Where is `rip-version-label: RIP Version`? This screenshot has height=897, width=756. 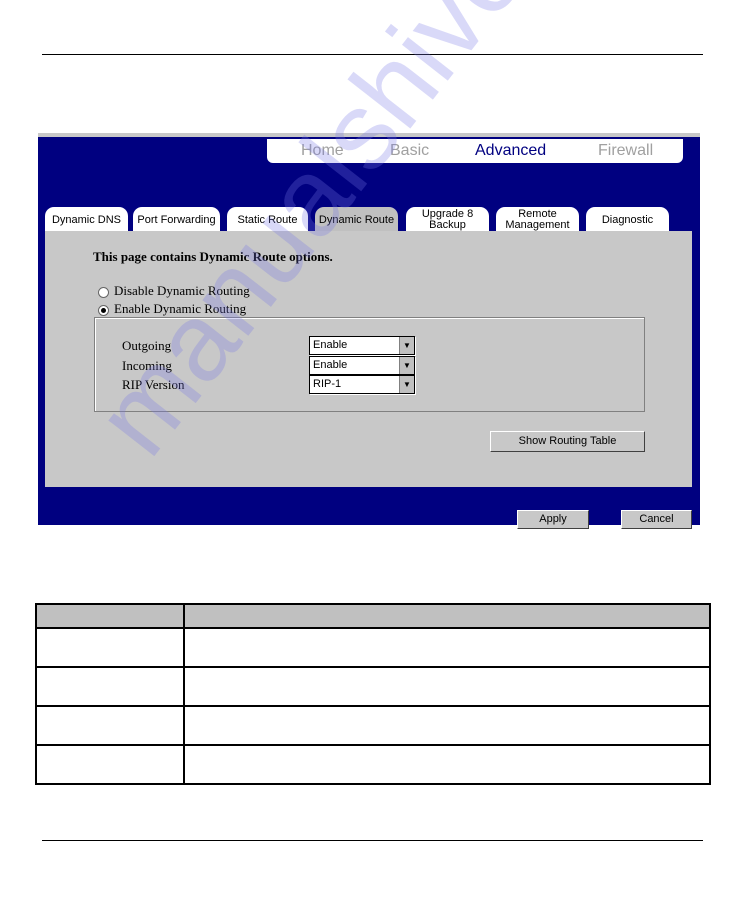 rip-version-label: RIP Version is located at coordinates (153, 384).